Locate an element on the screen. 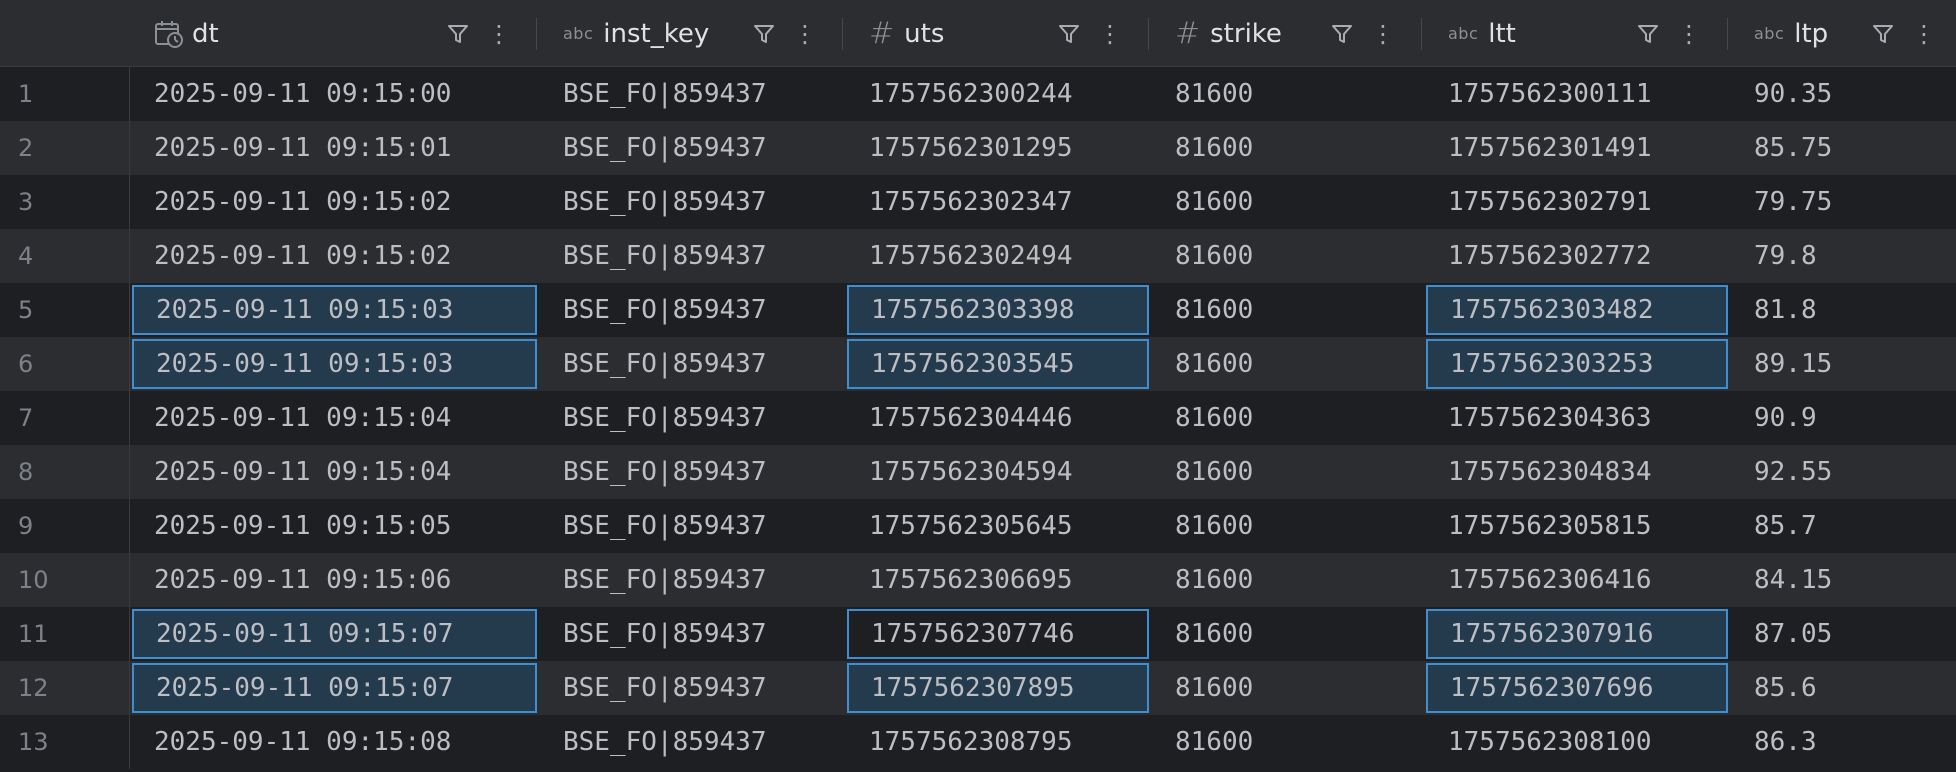 This screenshot has height=772, width=1956. cell-dt: 2025-09-11 09:15:02 is located at coordinates (334, 256).